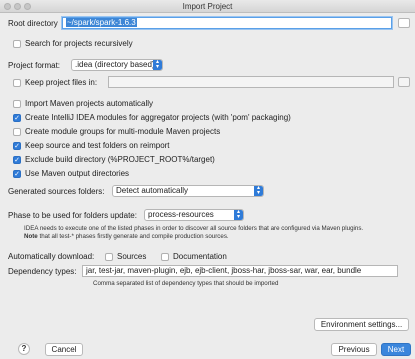  I want to click on root-directory-browse-button, so click(404, 23).